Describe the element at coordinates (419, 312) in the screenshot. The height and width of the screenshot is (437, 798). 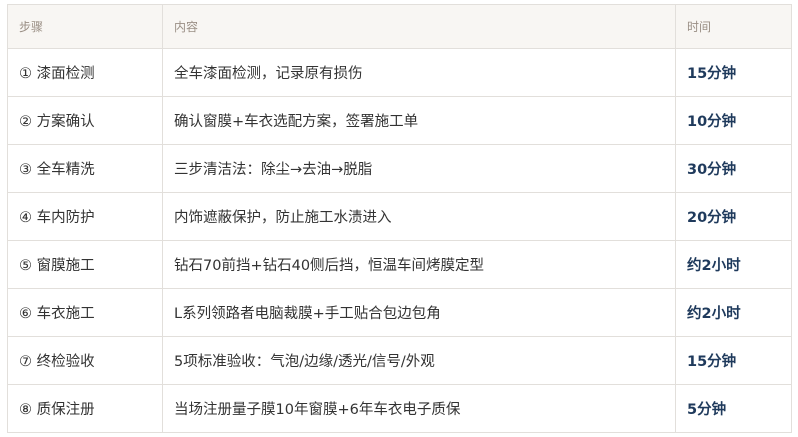
I see `content-cell: L系列领路者电脑裁膜+手工贴合包边包角` at that location.